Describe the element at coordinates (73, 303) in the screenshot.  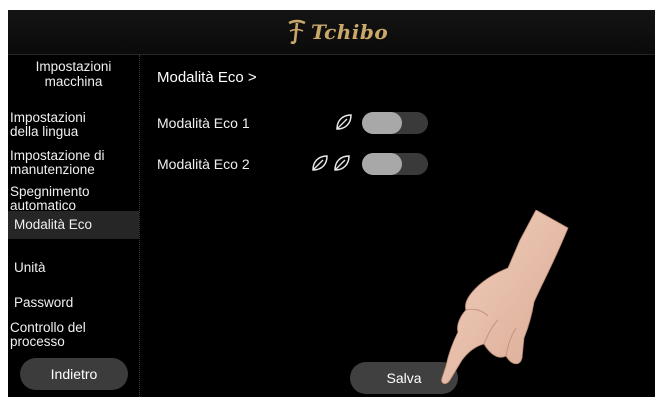
I see `sidebar-item-password: Password` at that location.